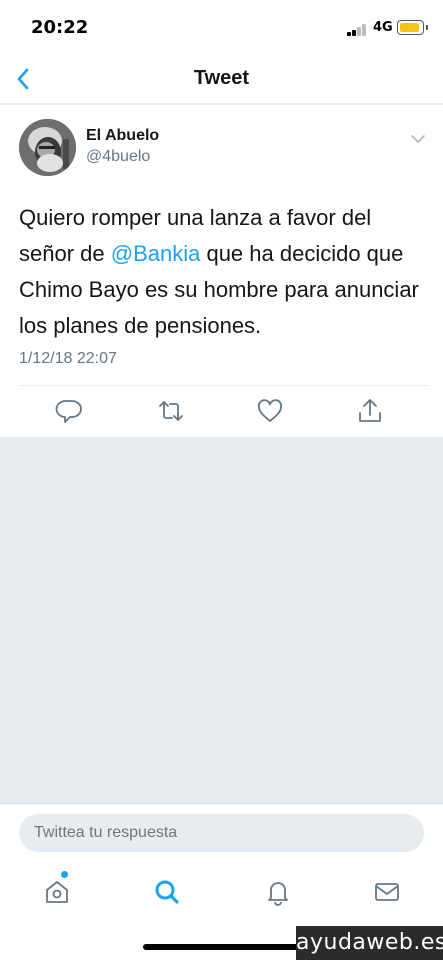  I want to click on page-title: Tweet, so click(221, 78).